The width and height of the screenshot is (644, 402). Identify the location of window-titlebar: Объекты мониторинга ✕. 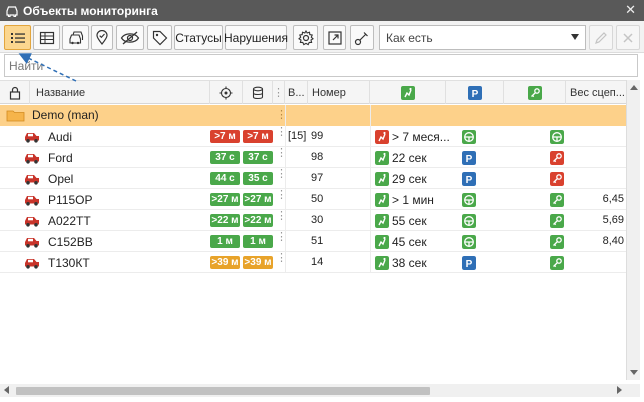
(322, 10).